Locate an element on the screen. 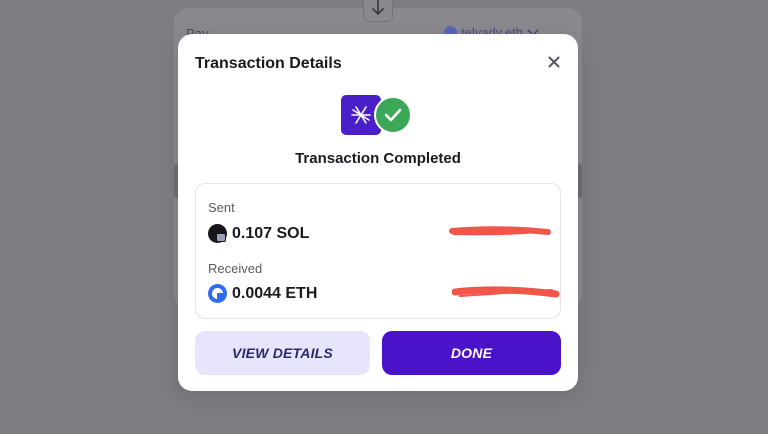  close-button is located at coordinates (554, 62).